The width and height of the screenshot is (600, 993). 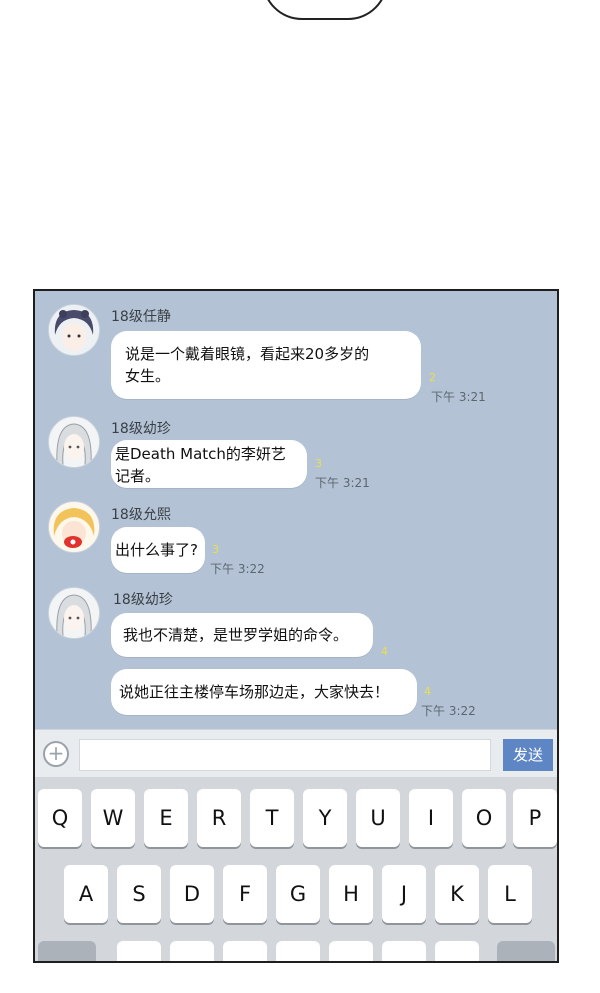 I want to click on message-bubble: 说她正往主楼停车场那边走，大家快去！, so click(x=264, y=692).